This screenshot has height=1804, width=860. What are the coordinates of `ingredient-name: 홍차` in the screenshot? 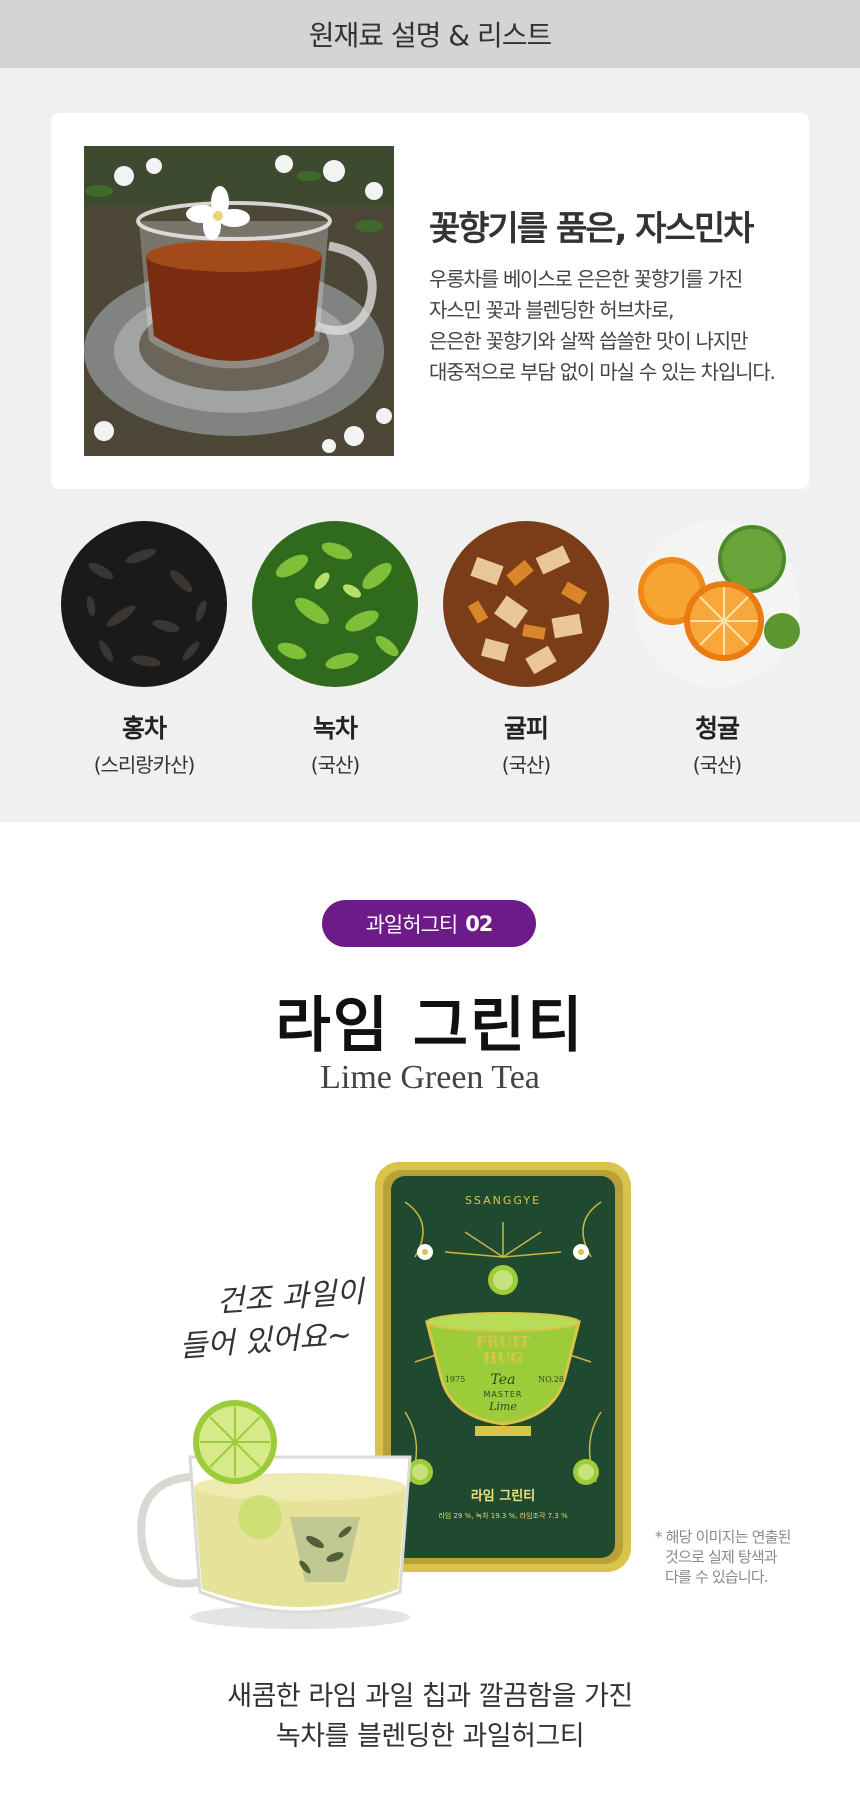 It's located at (144, 728).